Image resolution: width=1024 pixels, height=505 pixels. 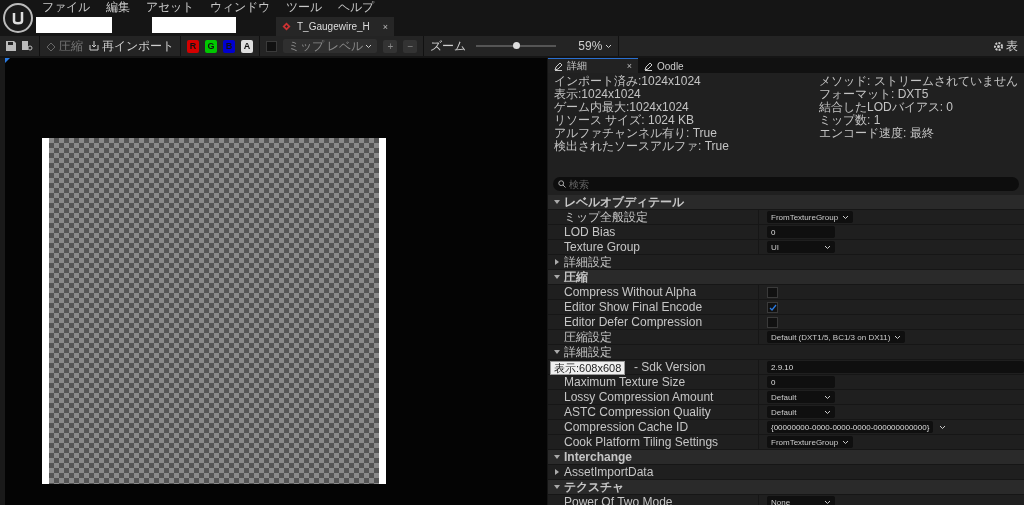 What do you see at coordinates (588, 368) in the screenshot?
I see `tooltip: 表示:608x608` at bounding box center [588, 368].